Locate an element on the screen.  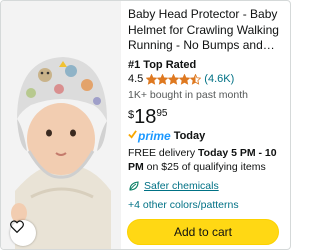
delivery-suffix: on $25 of qualifying items is located at coordinates (204, 166).